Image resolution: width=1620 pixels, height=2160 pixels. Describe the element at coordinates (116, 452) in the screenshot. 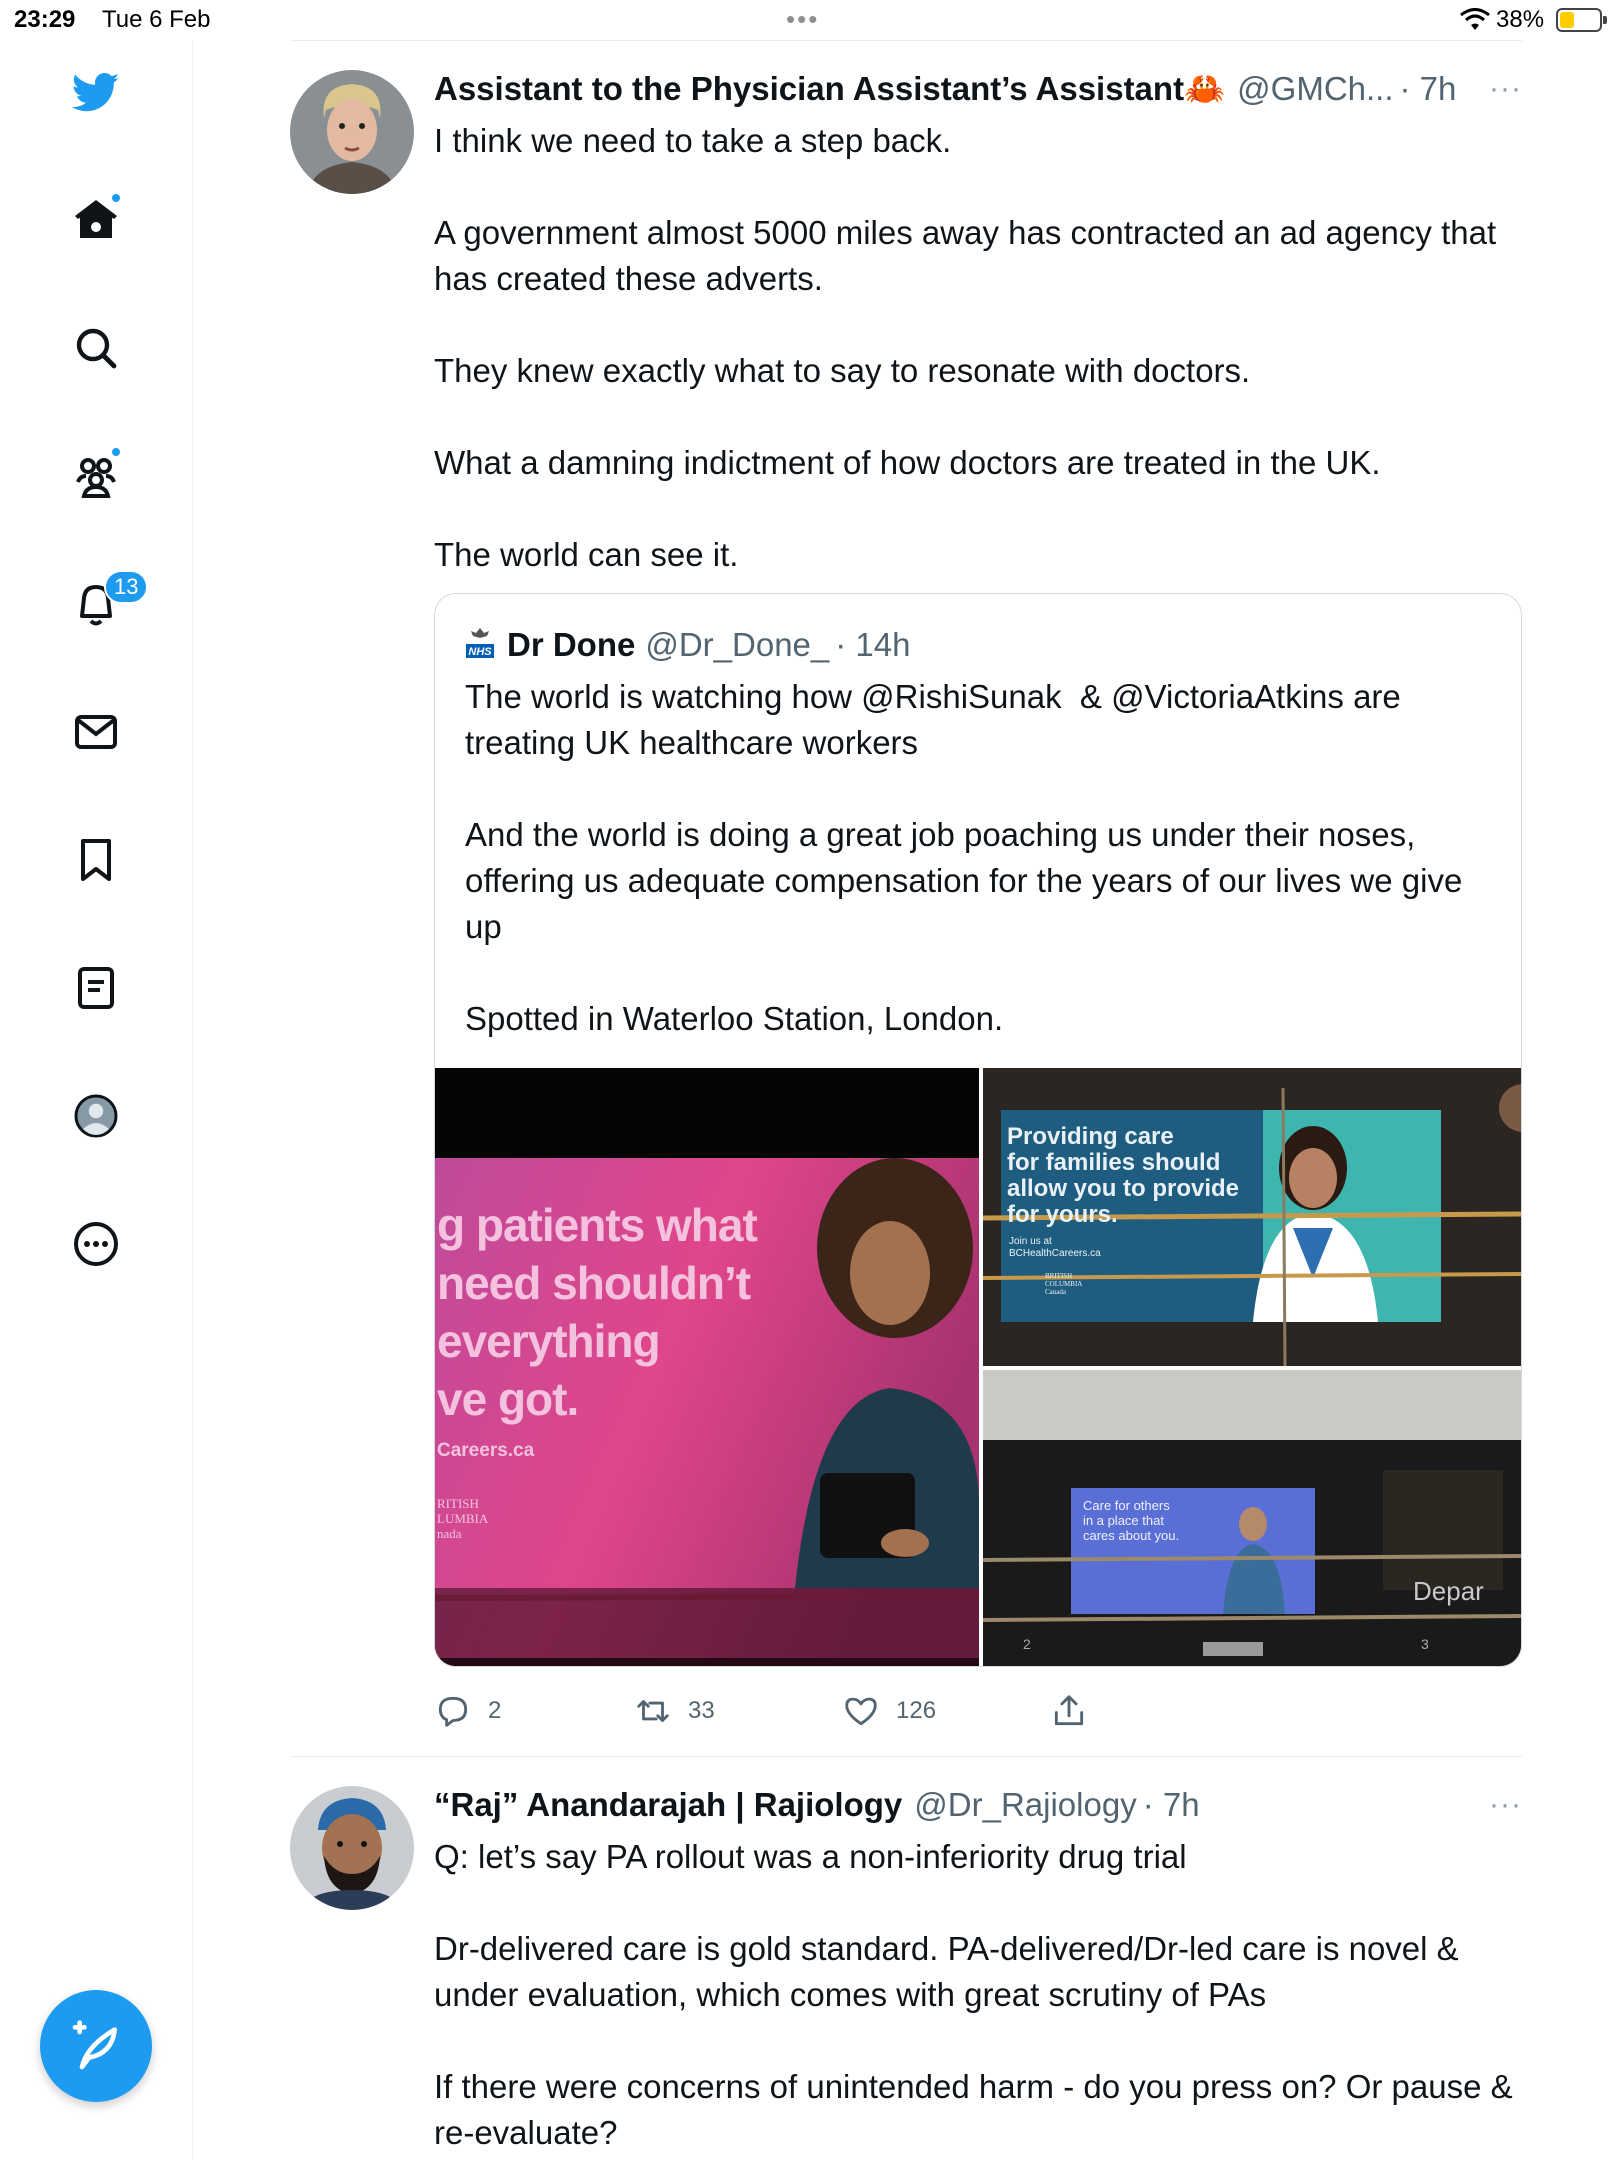

I see `communities-notification-dot` at that location.